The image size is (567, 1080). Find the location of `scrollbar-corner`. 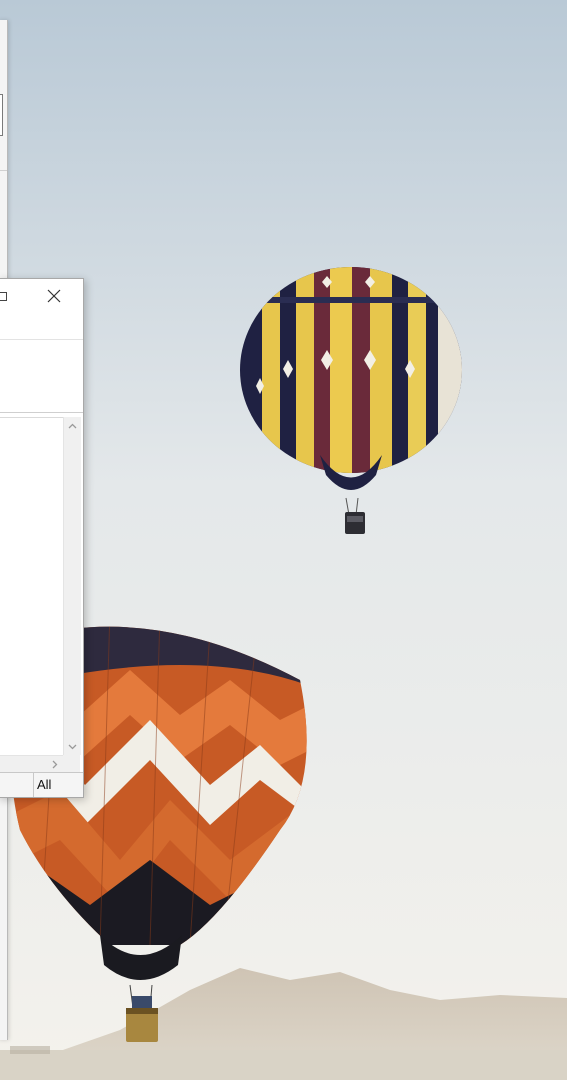

scrollbar-corner is located at coordinates (71, 763).